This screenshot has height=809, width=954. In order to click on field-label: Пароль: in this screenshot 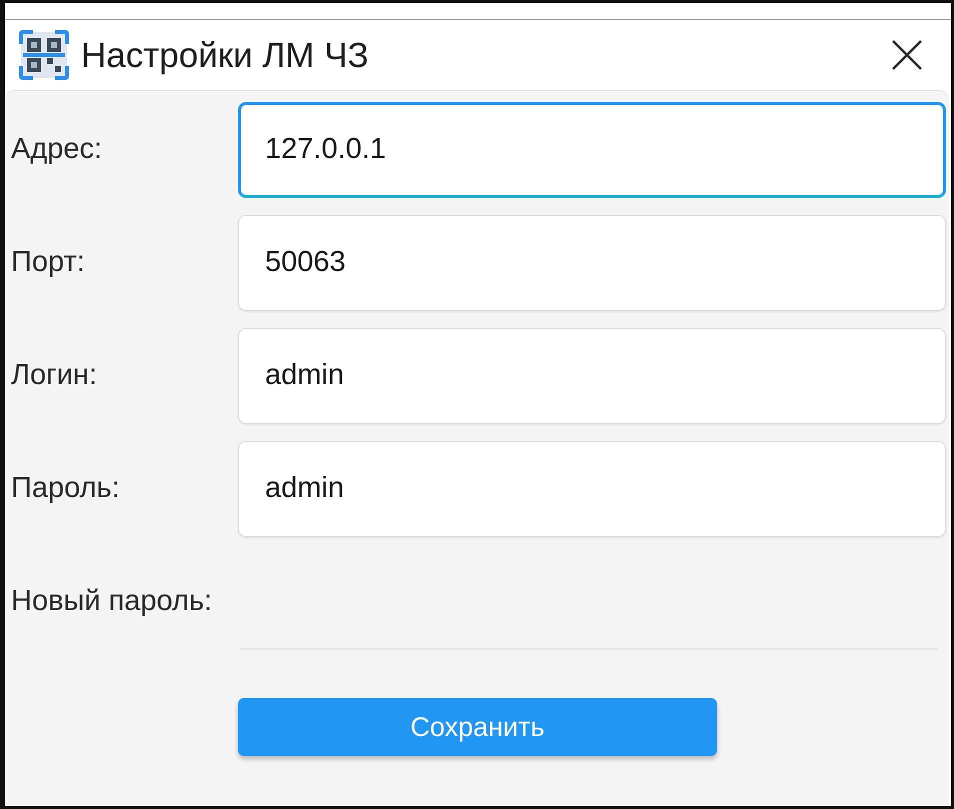, I will do `click(66, 488)`.